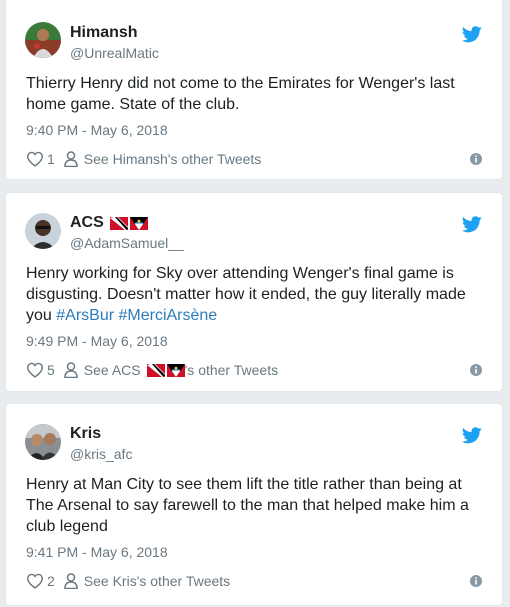  I want to click on hashtag-link: #MerciArsène, so click(168, 315).